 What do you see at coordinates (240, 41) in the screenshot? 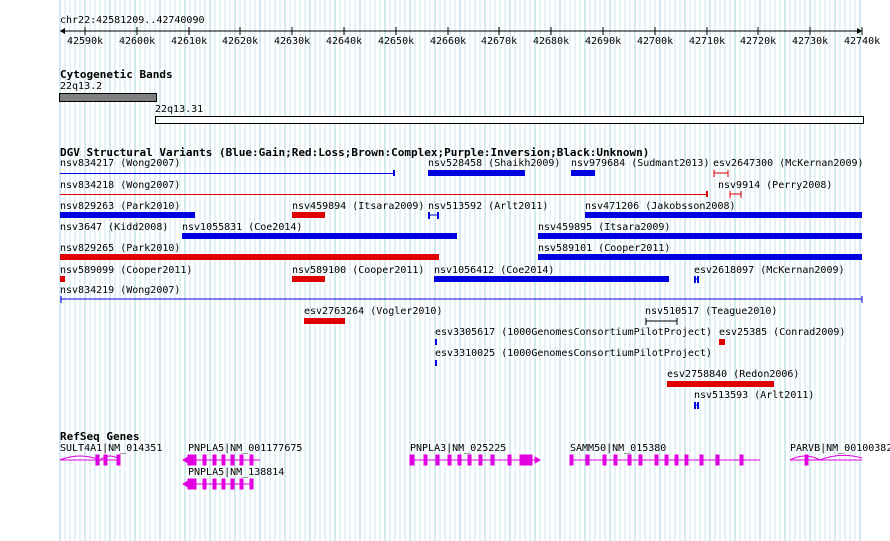
I see `ruler-tick-label: 42620k` at bounding box center [240, 41].